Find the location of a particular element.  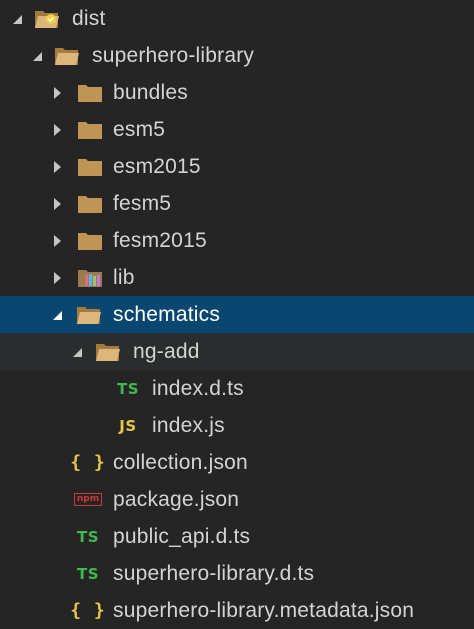

tree-item-label: superhero-library.d.ts is located at coordinates (214, 573).